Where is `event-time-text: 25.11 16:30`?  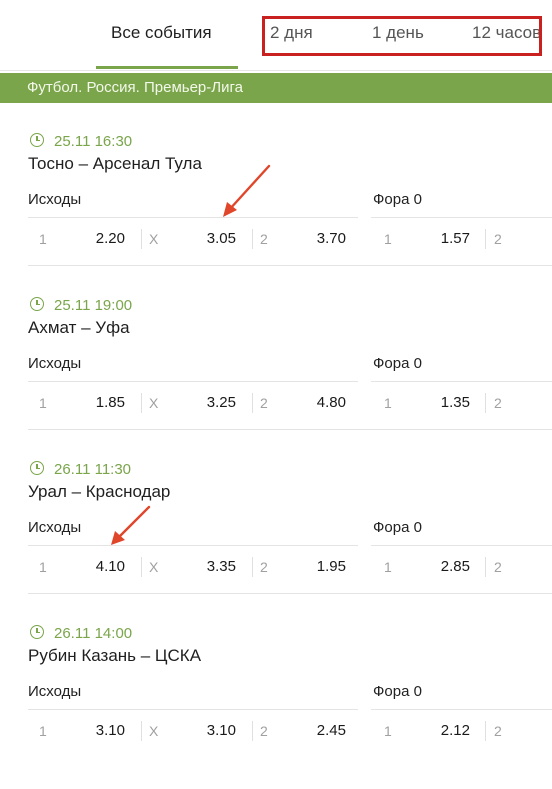
event-time-text: 25.11 16:30 is located at coordinates (93, 141).